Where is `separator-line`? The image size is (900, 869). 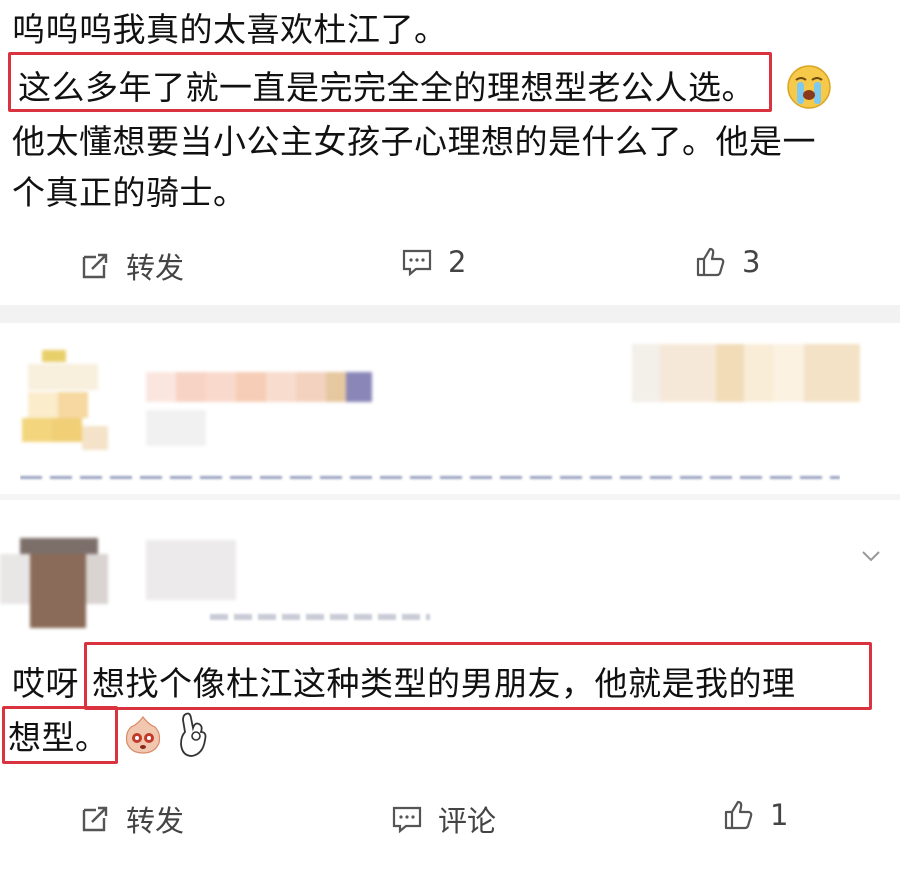
separator-line is located at coordinates (450, 497).